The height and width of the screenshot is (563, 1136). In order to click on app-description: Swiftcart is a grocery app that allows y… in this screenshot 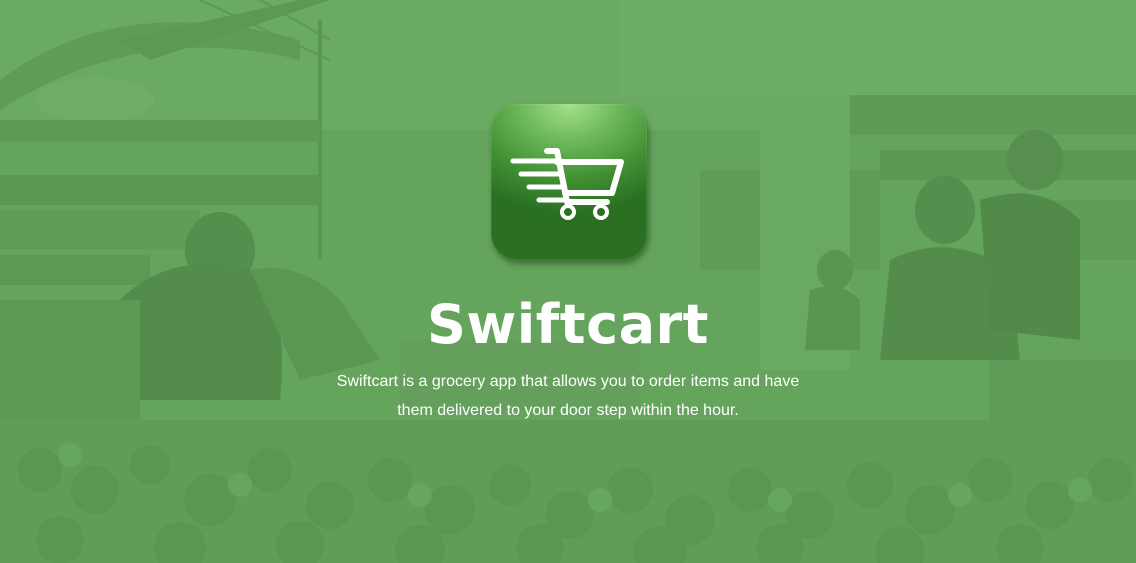, I will do `click(568, 396)`.